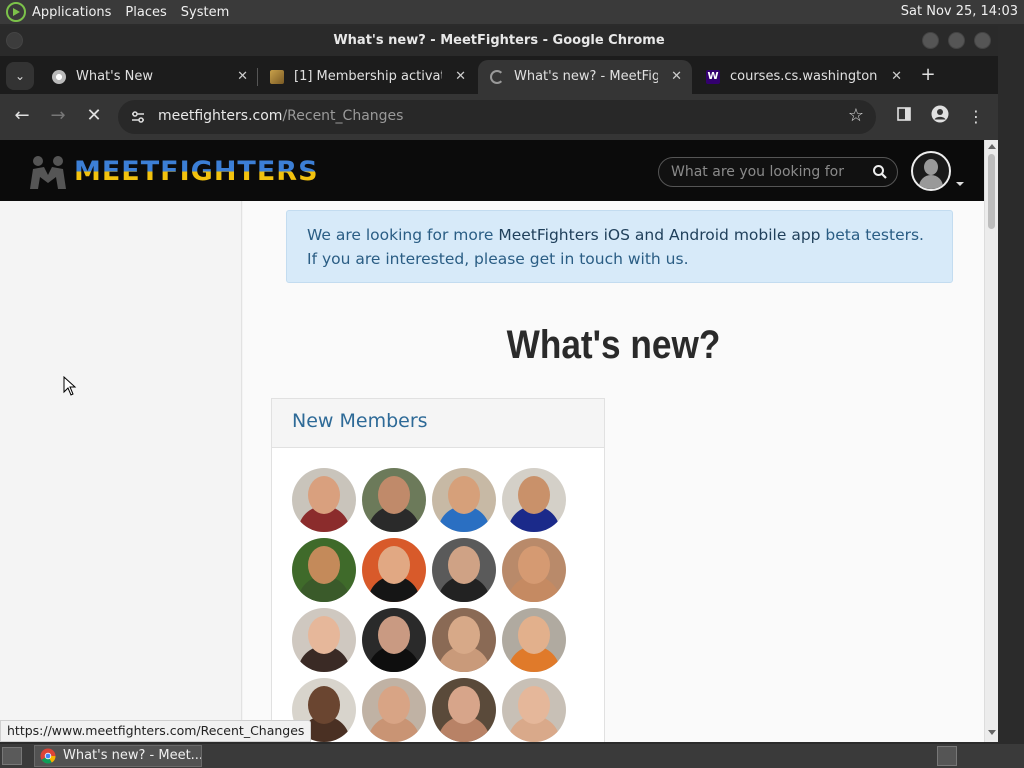 The width and height of the screenshot is (1024, 768). Describe the element at coordinates (982, 40) in the screenshot. I see `close-window-button` at that location.